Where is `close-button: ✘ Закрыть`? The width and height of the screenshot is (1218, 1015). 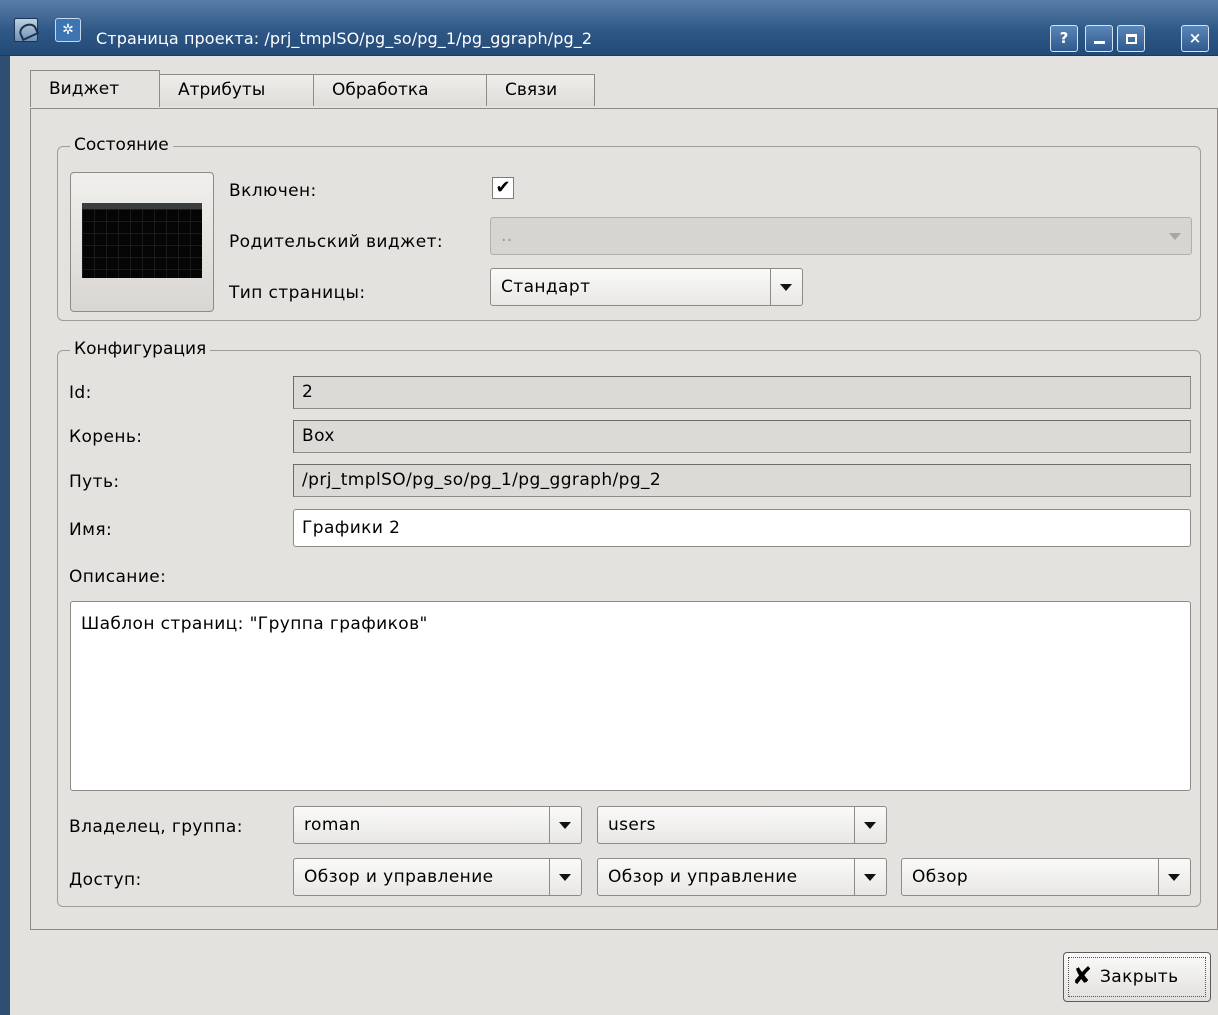 close-button: ✘ Закрыть is located at coordinates (1137, 977).